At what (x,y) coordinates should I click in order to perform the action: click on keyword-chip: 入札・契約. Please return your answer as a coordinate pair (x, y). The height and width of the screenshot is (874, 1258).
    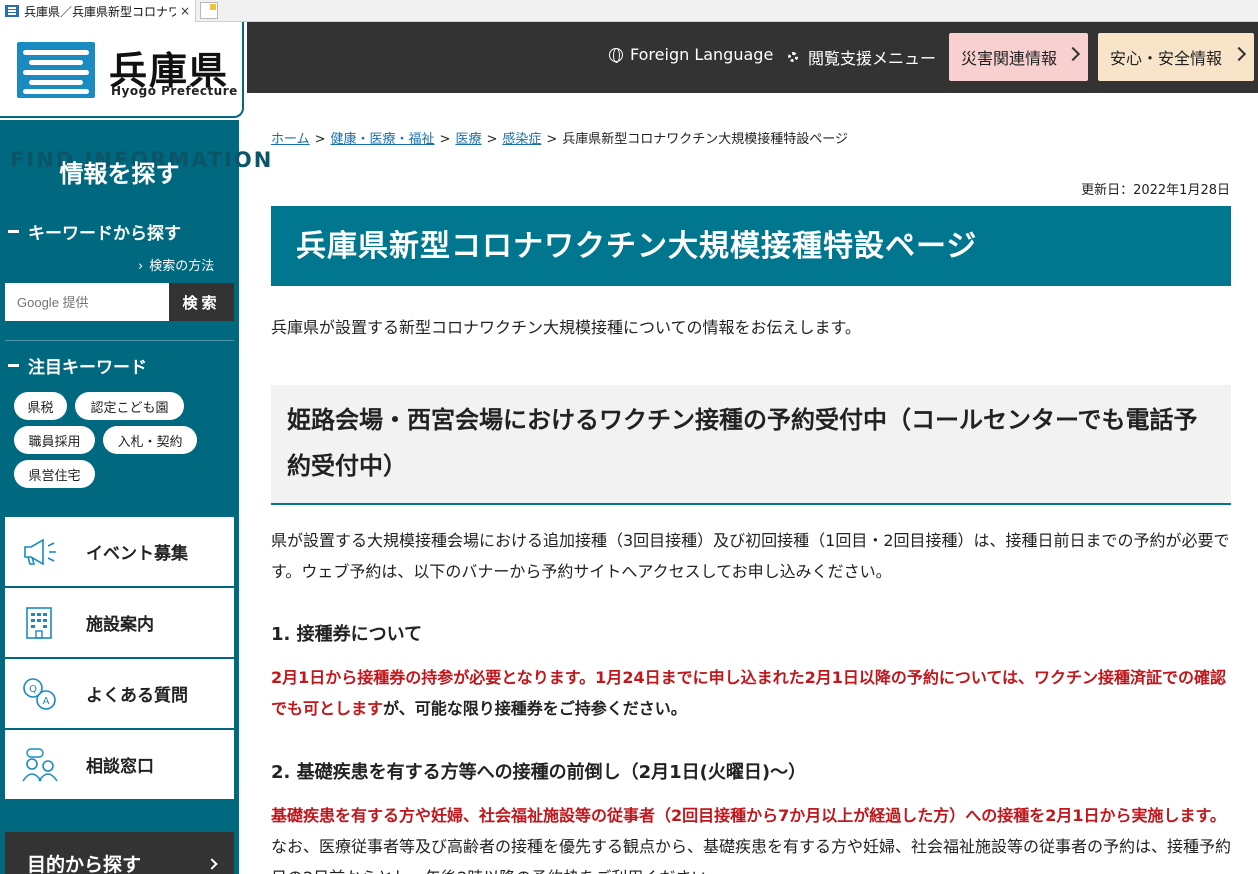
    Looking at the image, I should click on (150, 440).